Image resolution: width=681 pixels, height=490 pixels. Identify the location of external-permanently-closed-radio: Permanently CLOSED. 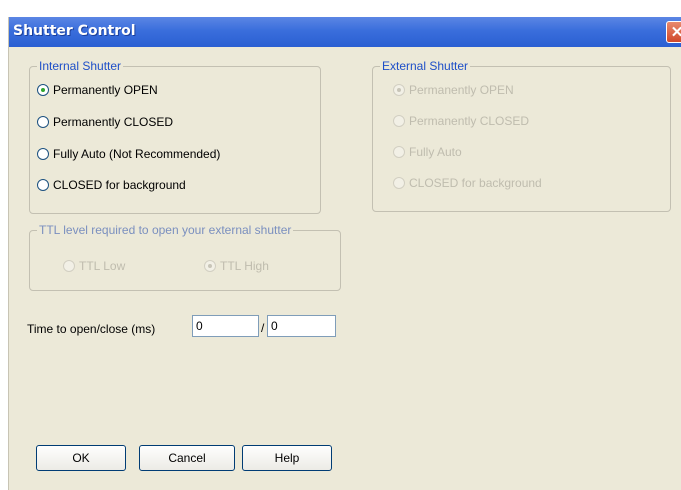
(461, 121).